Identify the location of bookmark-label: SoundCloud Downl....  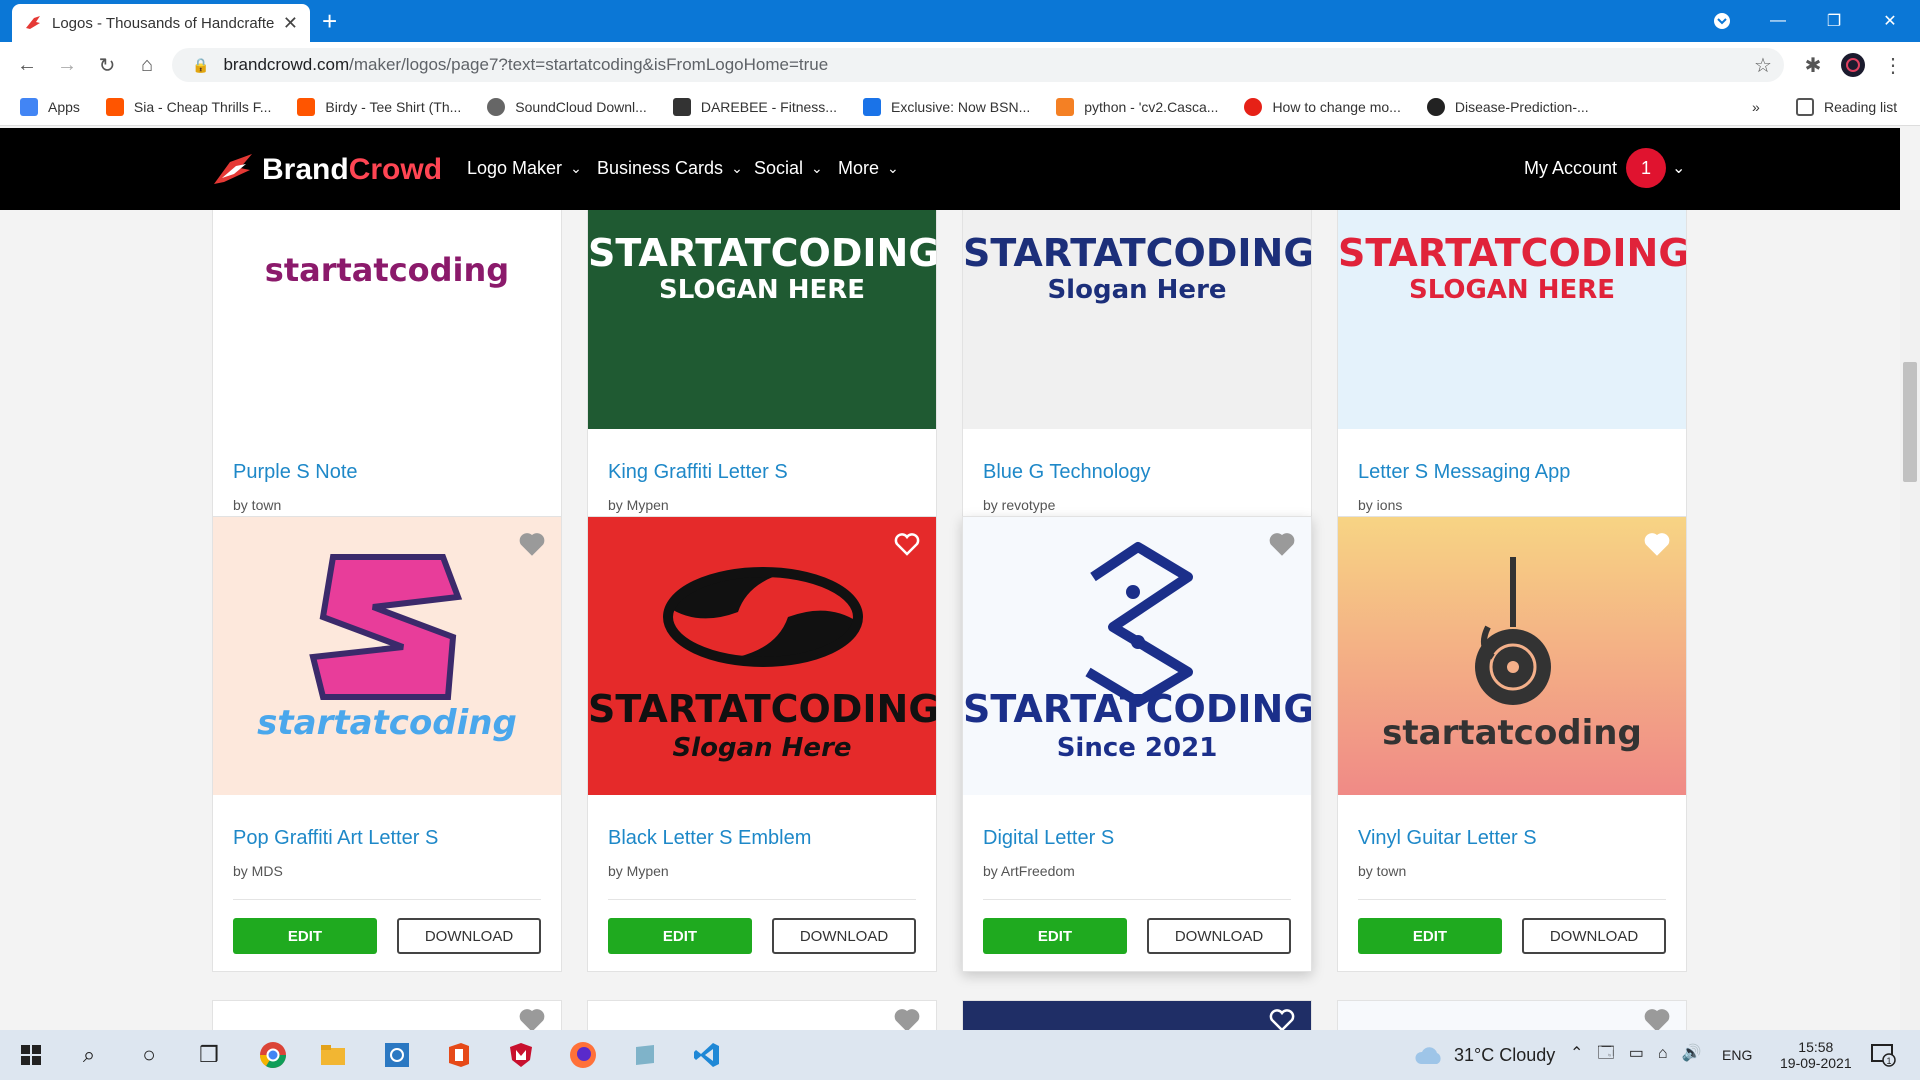
(581, 106).